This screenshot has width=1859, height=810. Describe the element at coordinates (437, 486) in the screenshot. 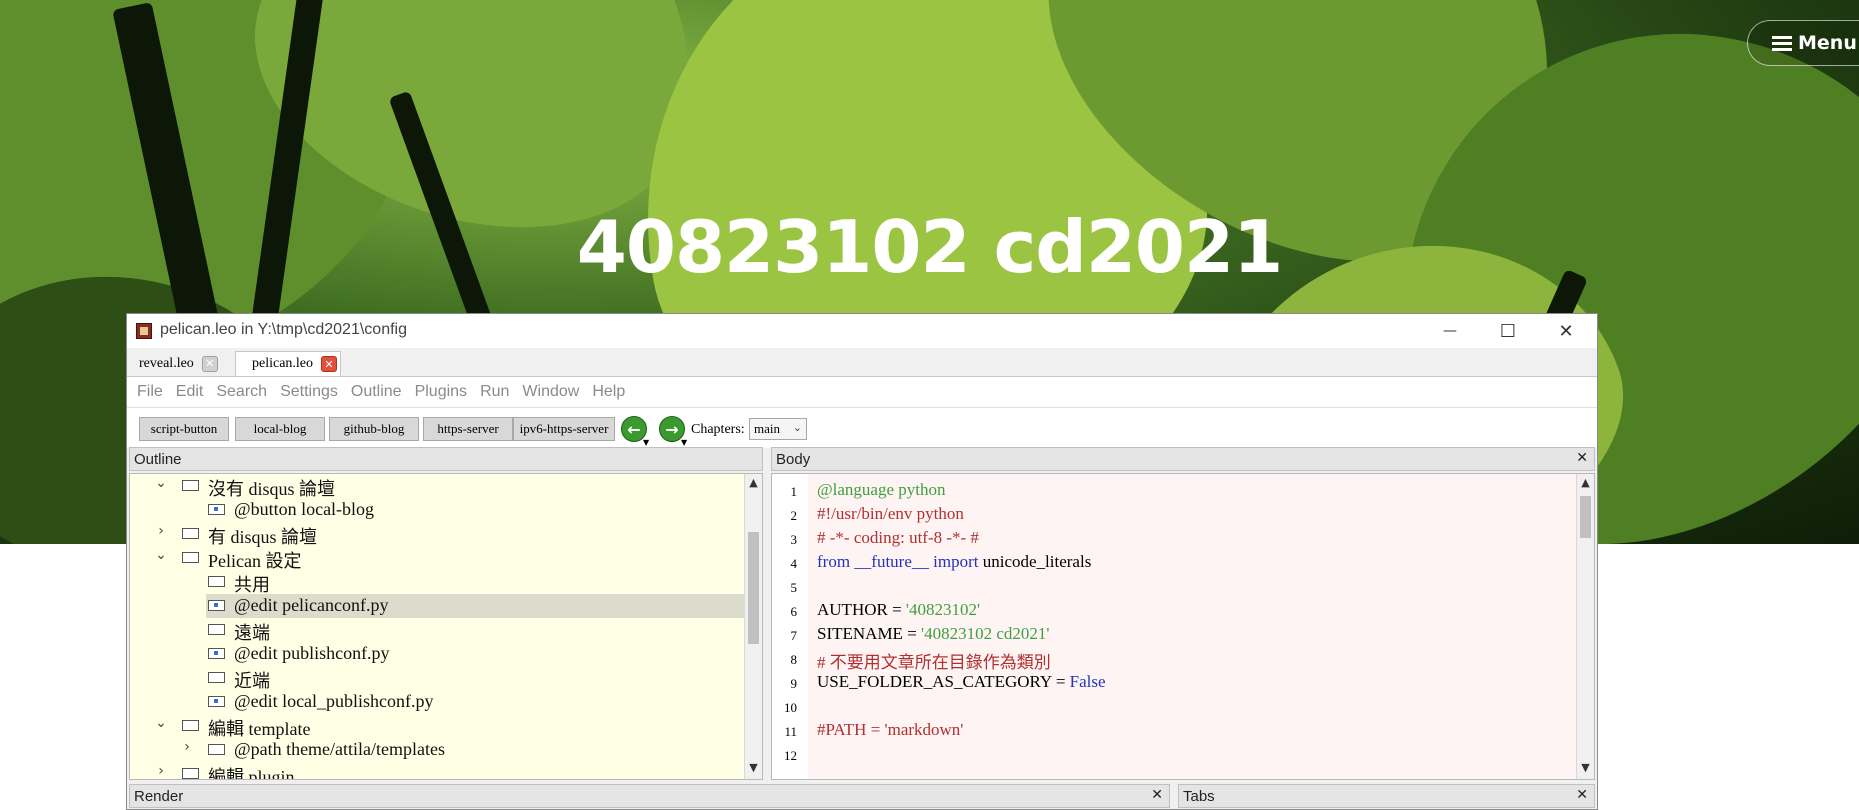

I see `outline-node: ⌄ 沒有 disqus 論壇` at that location.